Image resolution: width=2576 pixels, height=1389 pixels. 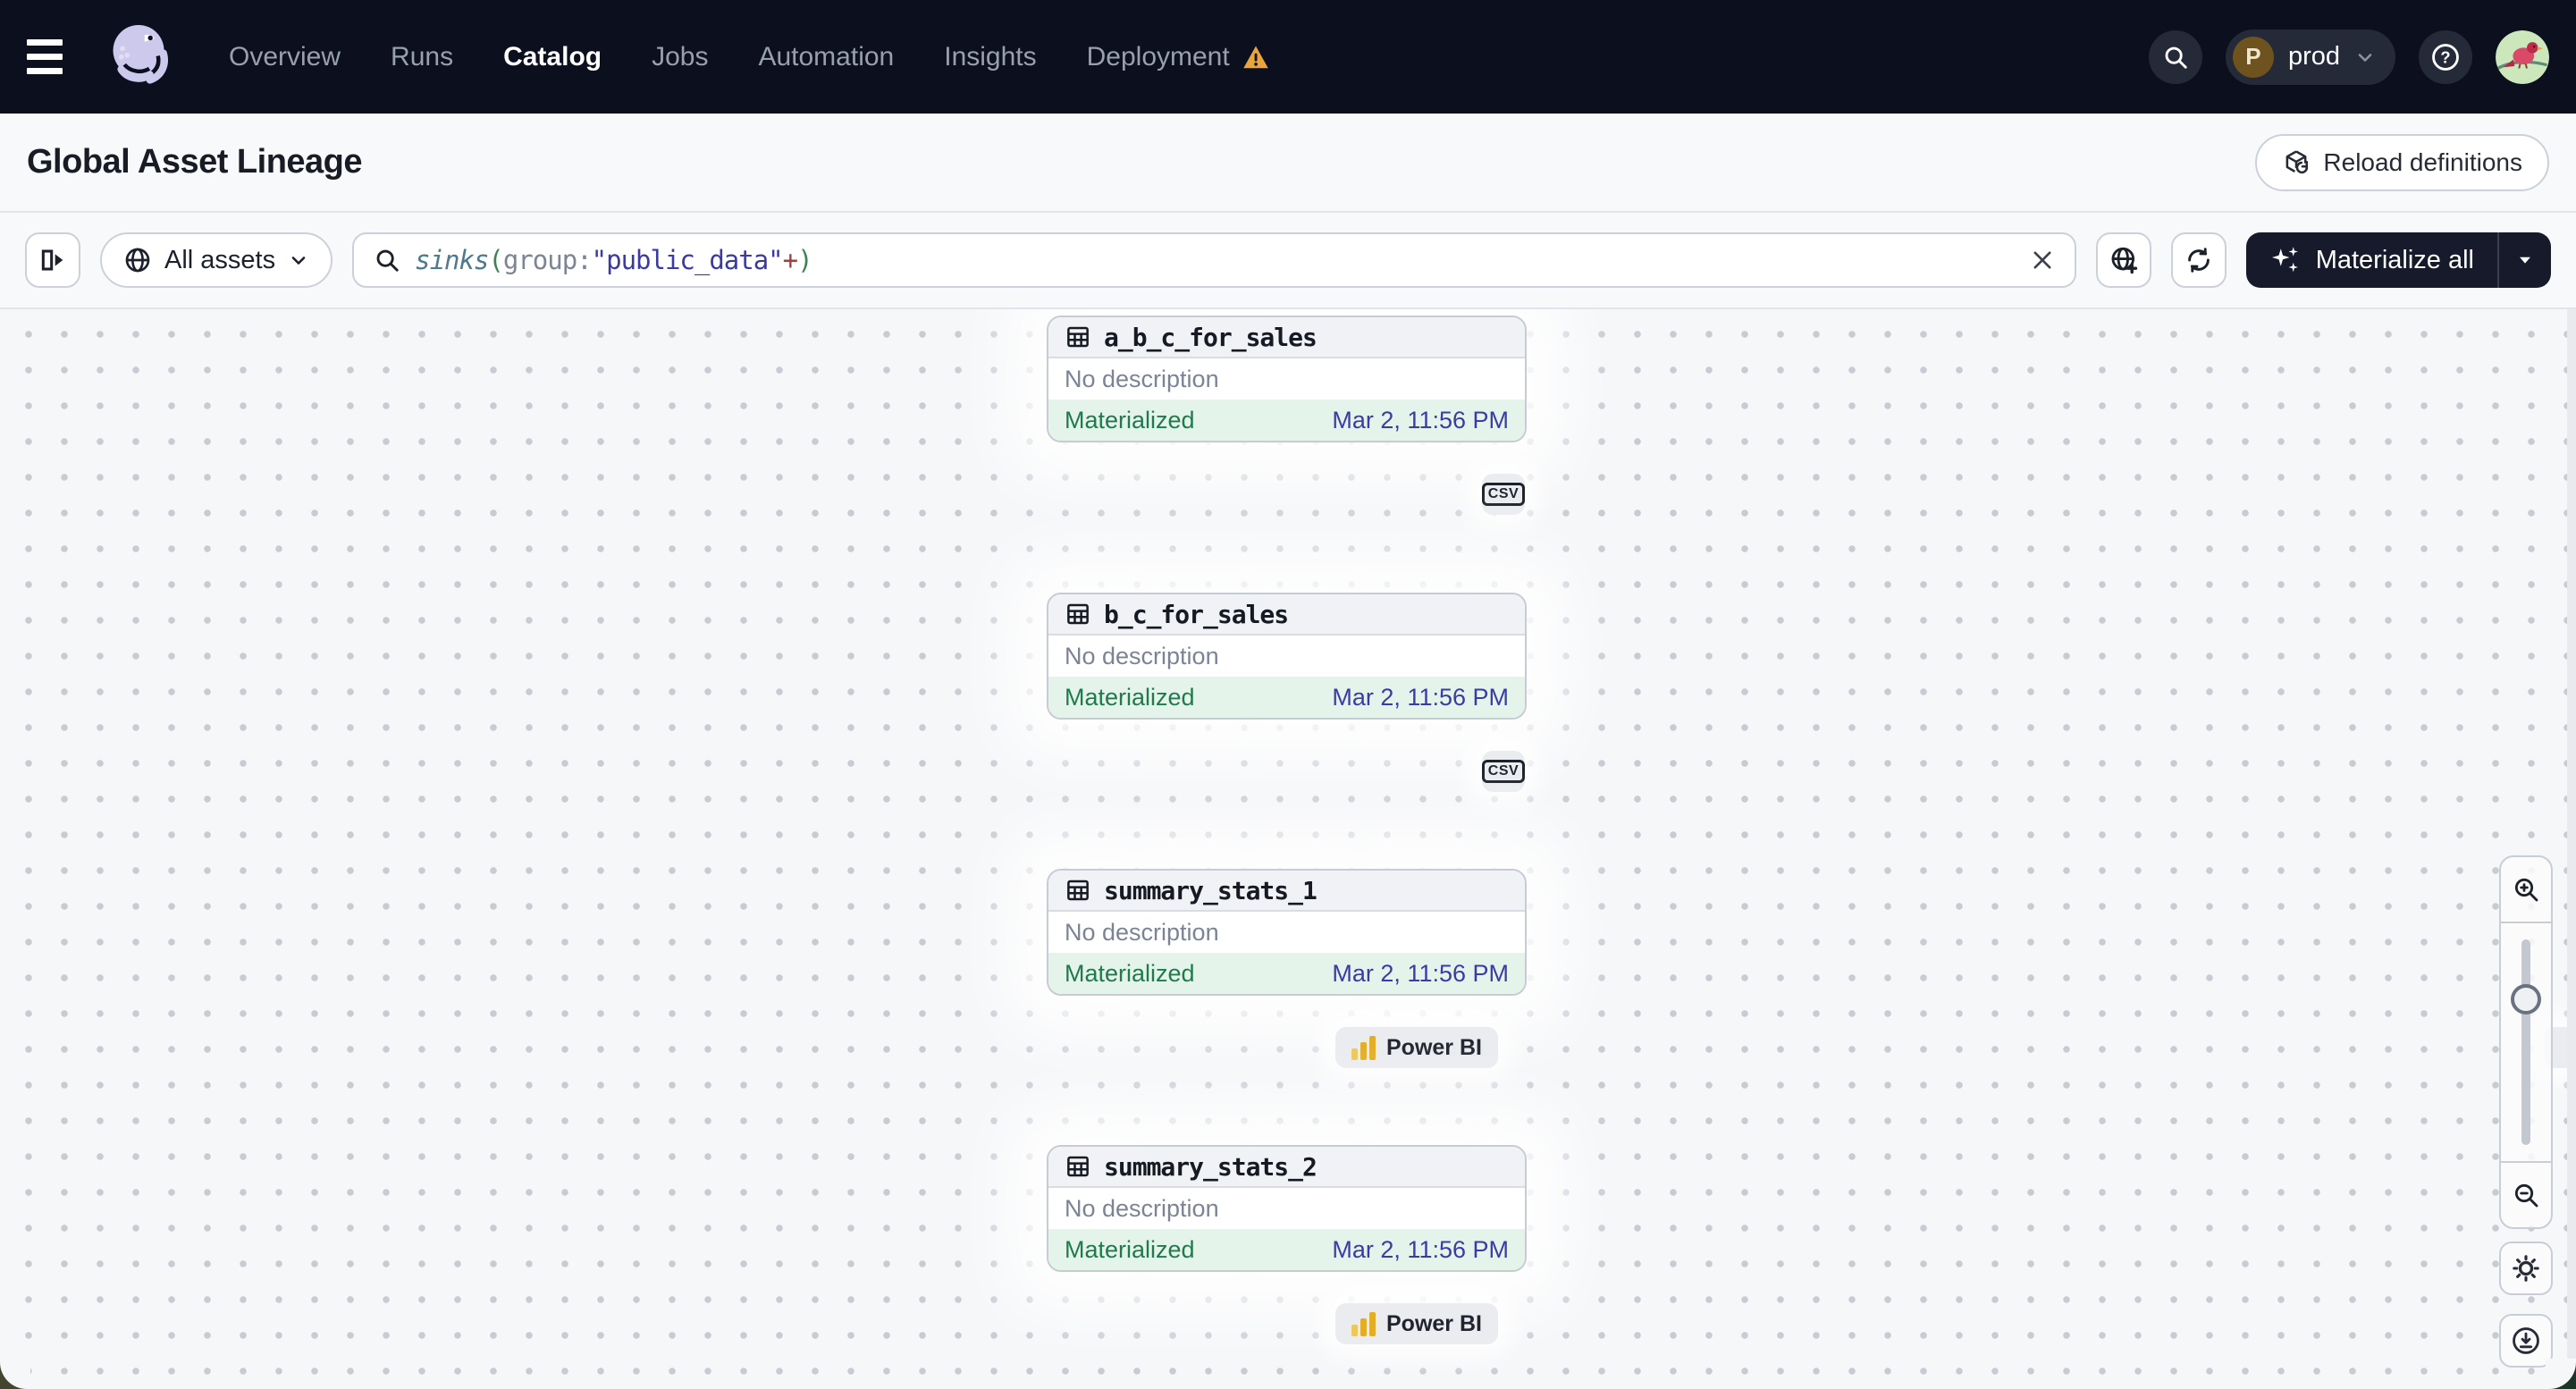 I want to click on asset-node-header: a_b_c_for_sales, so click(x=1287, y=337).